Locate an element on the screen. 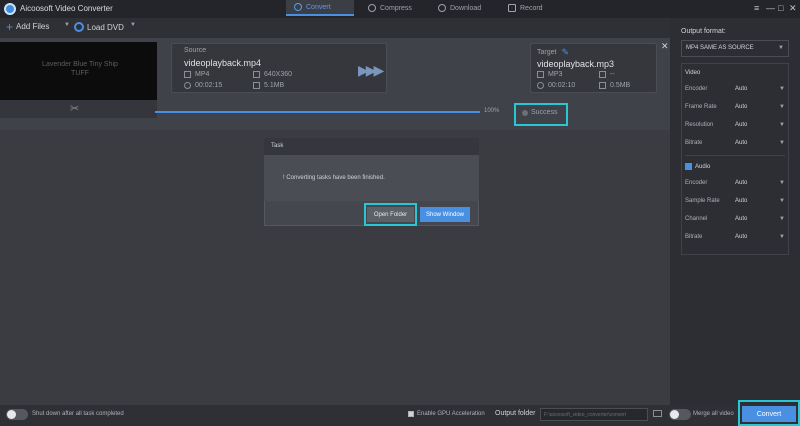 The image size is (800, 426). dvd-icon is located at coordinates (79, 27).